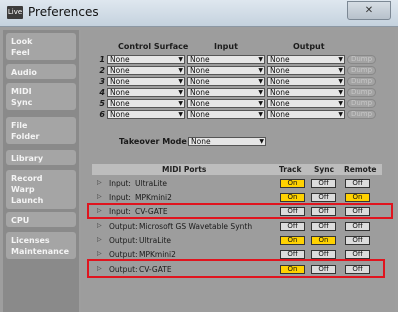 This screenshot has width=398, height=312. Describe the element at coordinates (290, 169) in the screenshot. I see `track-column-header: Track` at that location.